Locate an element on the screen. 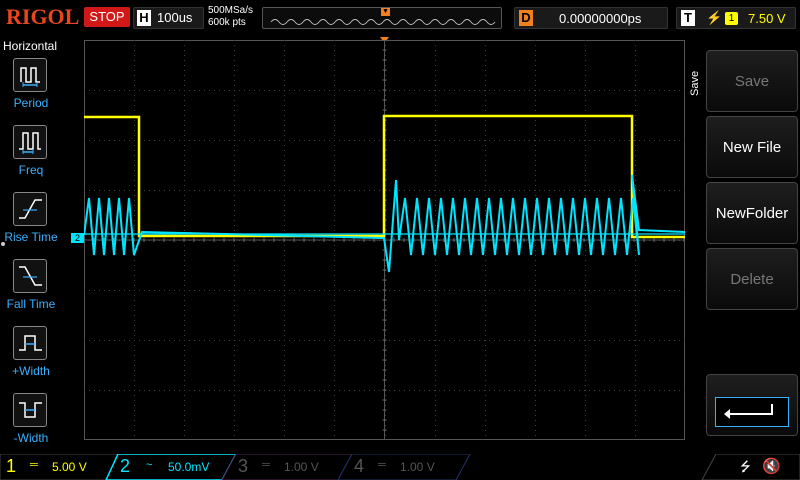 The width and height of the screenshot is (800, 480). rise-time-icon is located at coordinates (30, 209).